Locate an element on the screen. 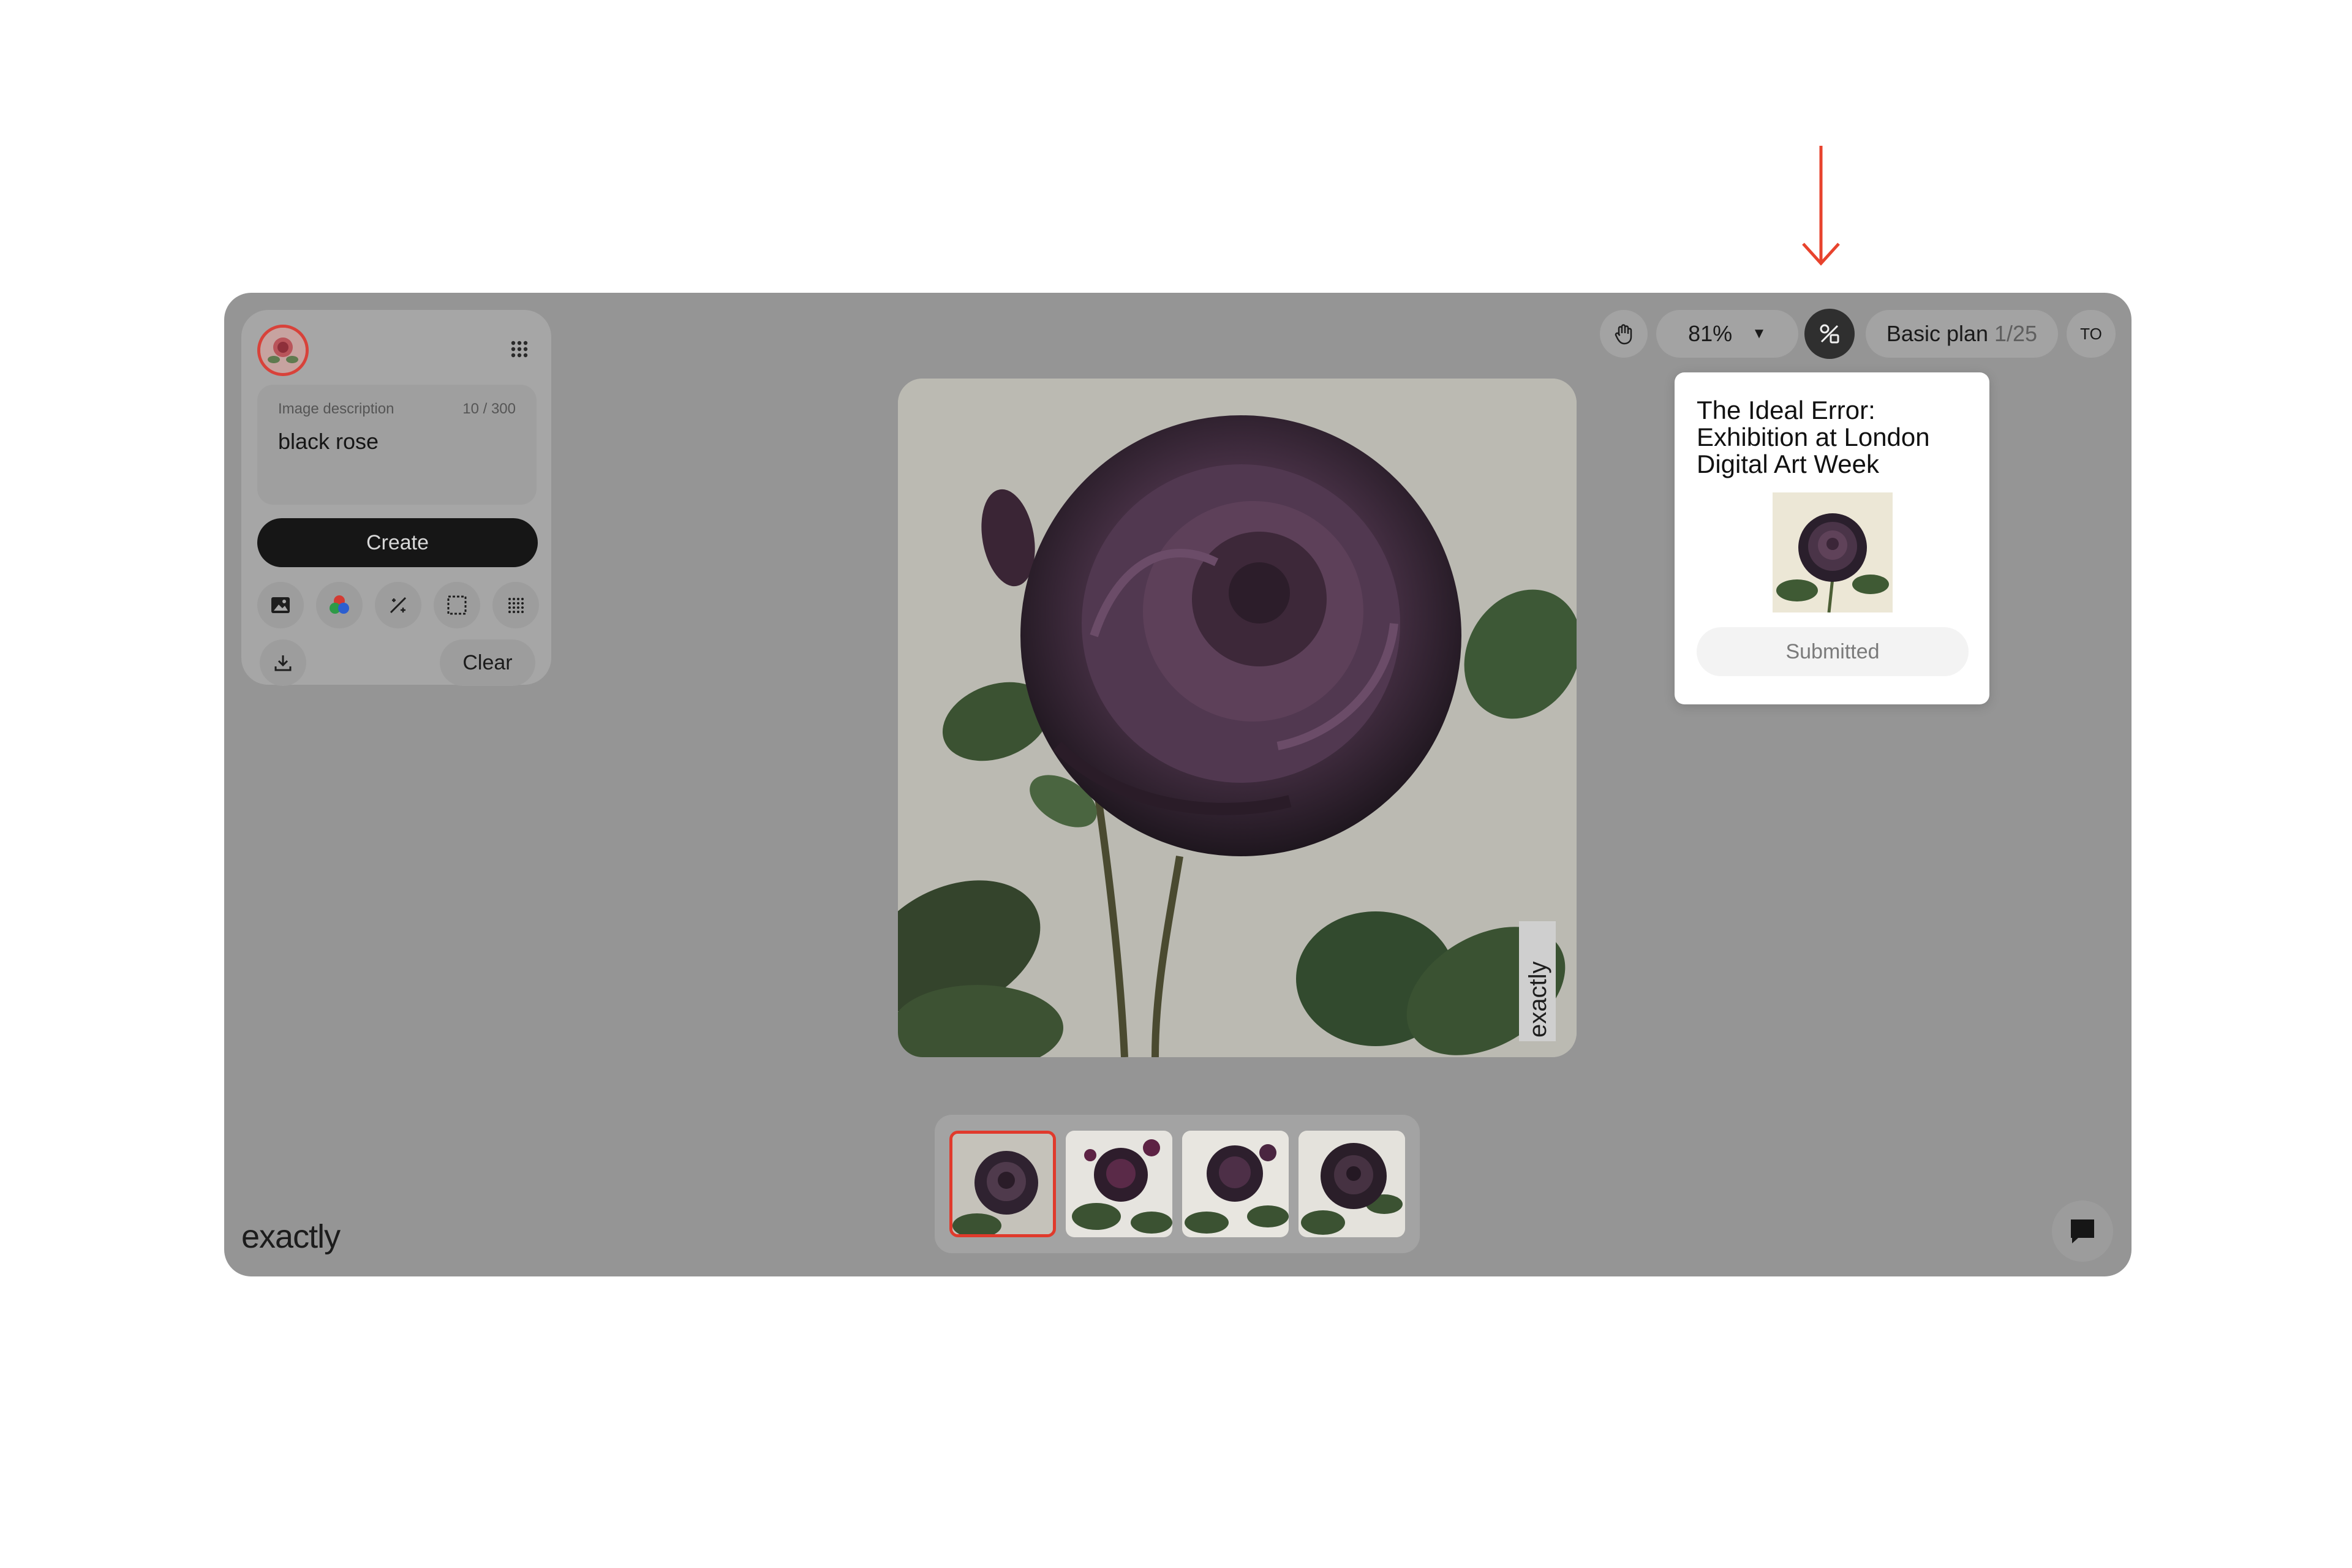 The image size is (2352, 1568). apps-grid-icon is located at coordinates (519, 349).